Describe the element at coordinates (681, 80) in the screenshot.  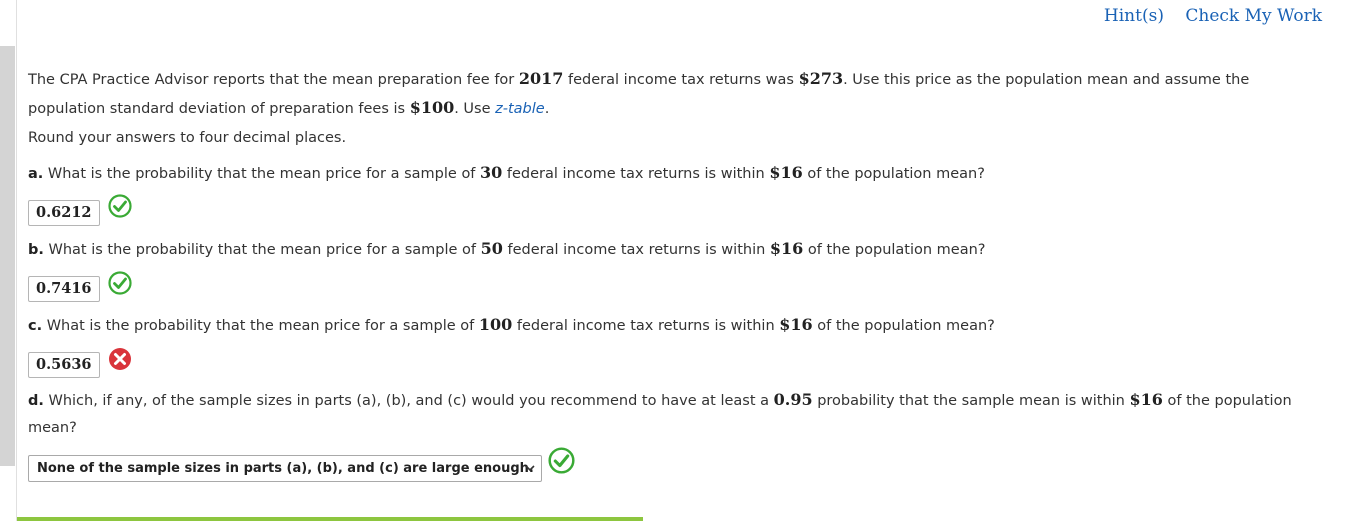
I see `intro-text: federal income tax returns was` at that location.